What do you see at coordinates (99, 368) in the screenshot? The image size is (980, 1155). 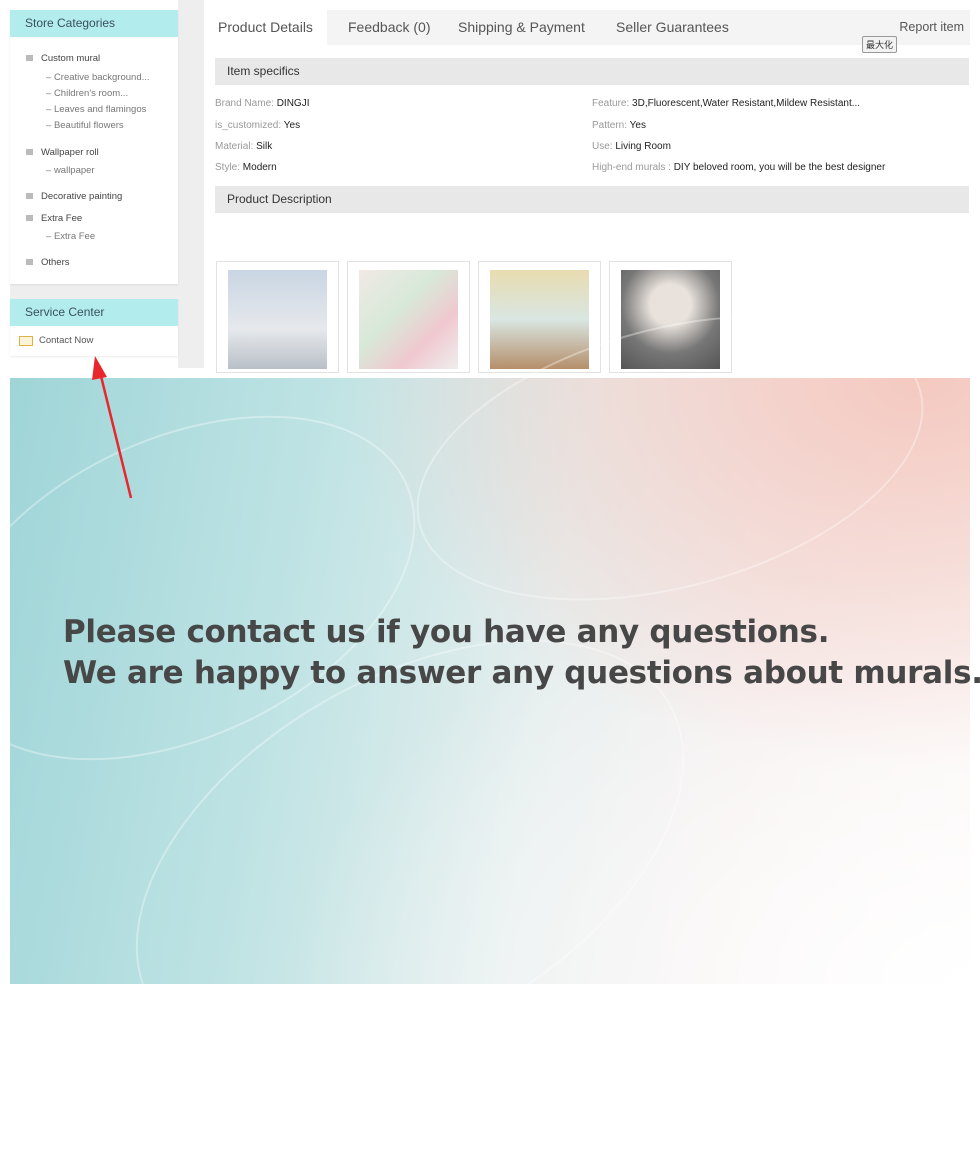 I see `arrow-head` at bounding box center [99, 368].